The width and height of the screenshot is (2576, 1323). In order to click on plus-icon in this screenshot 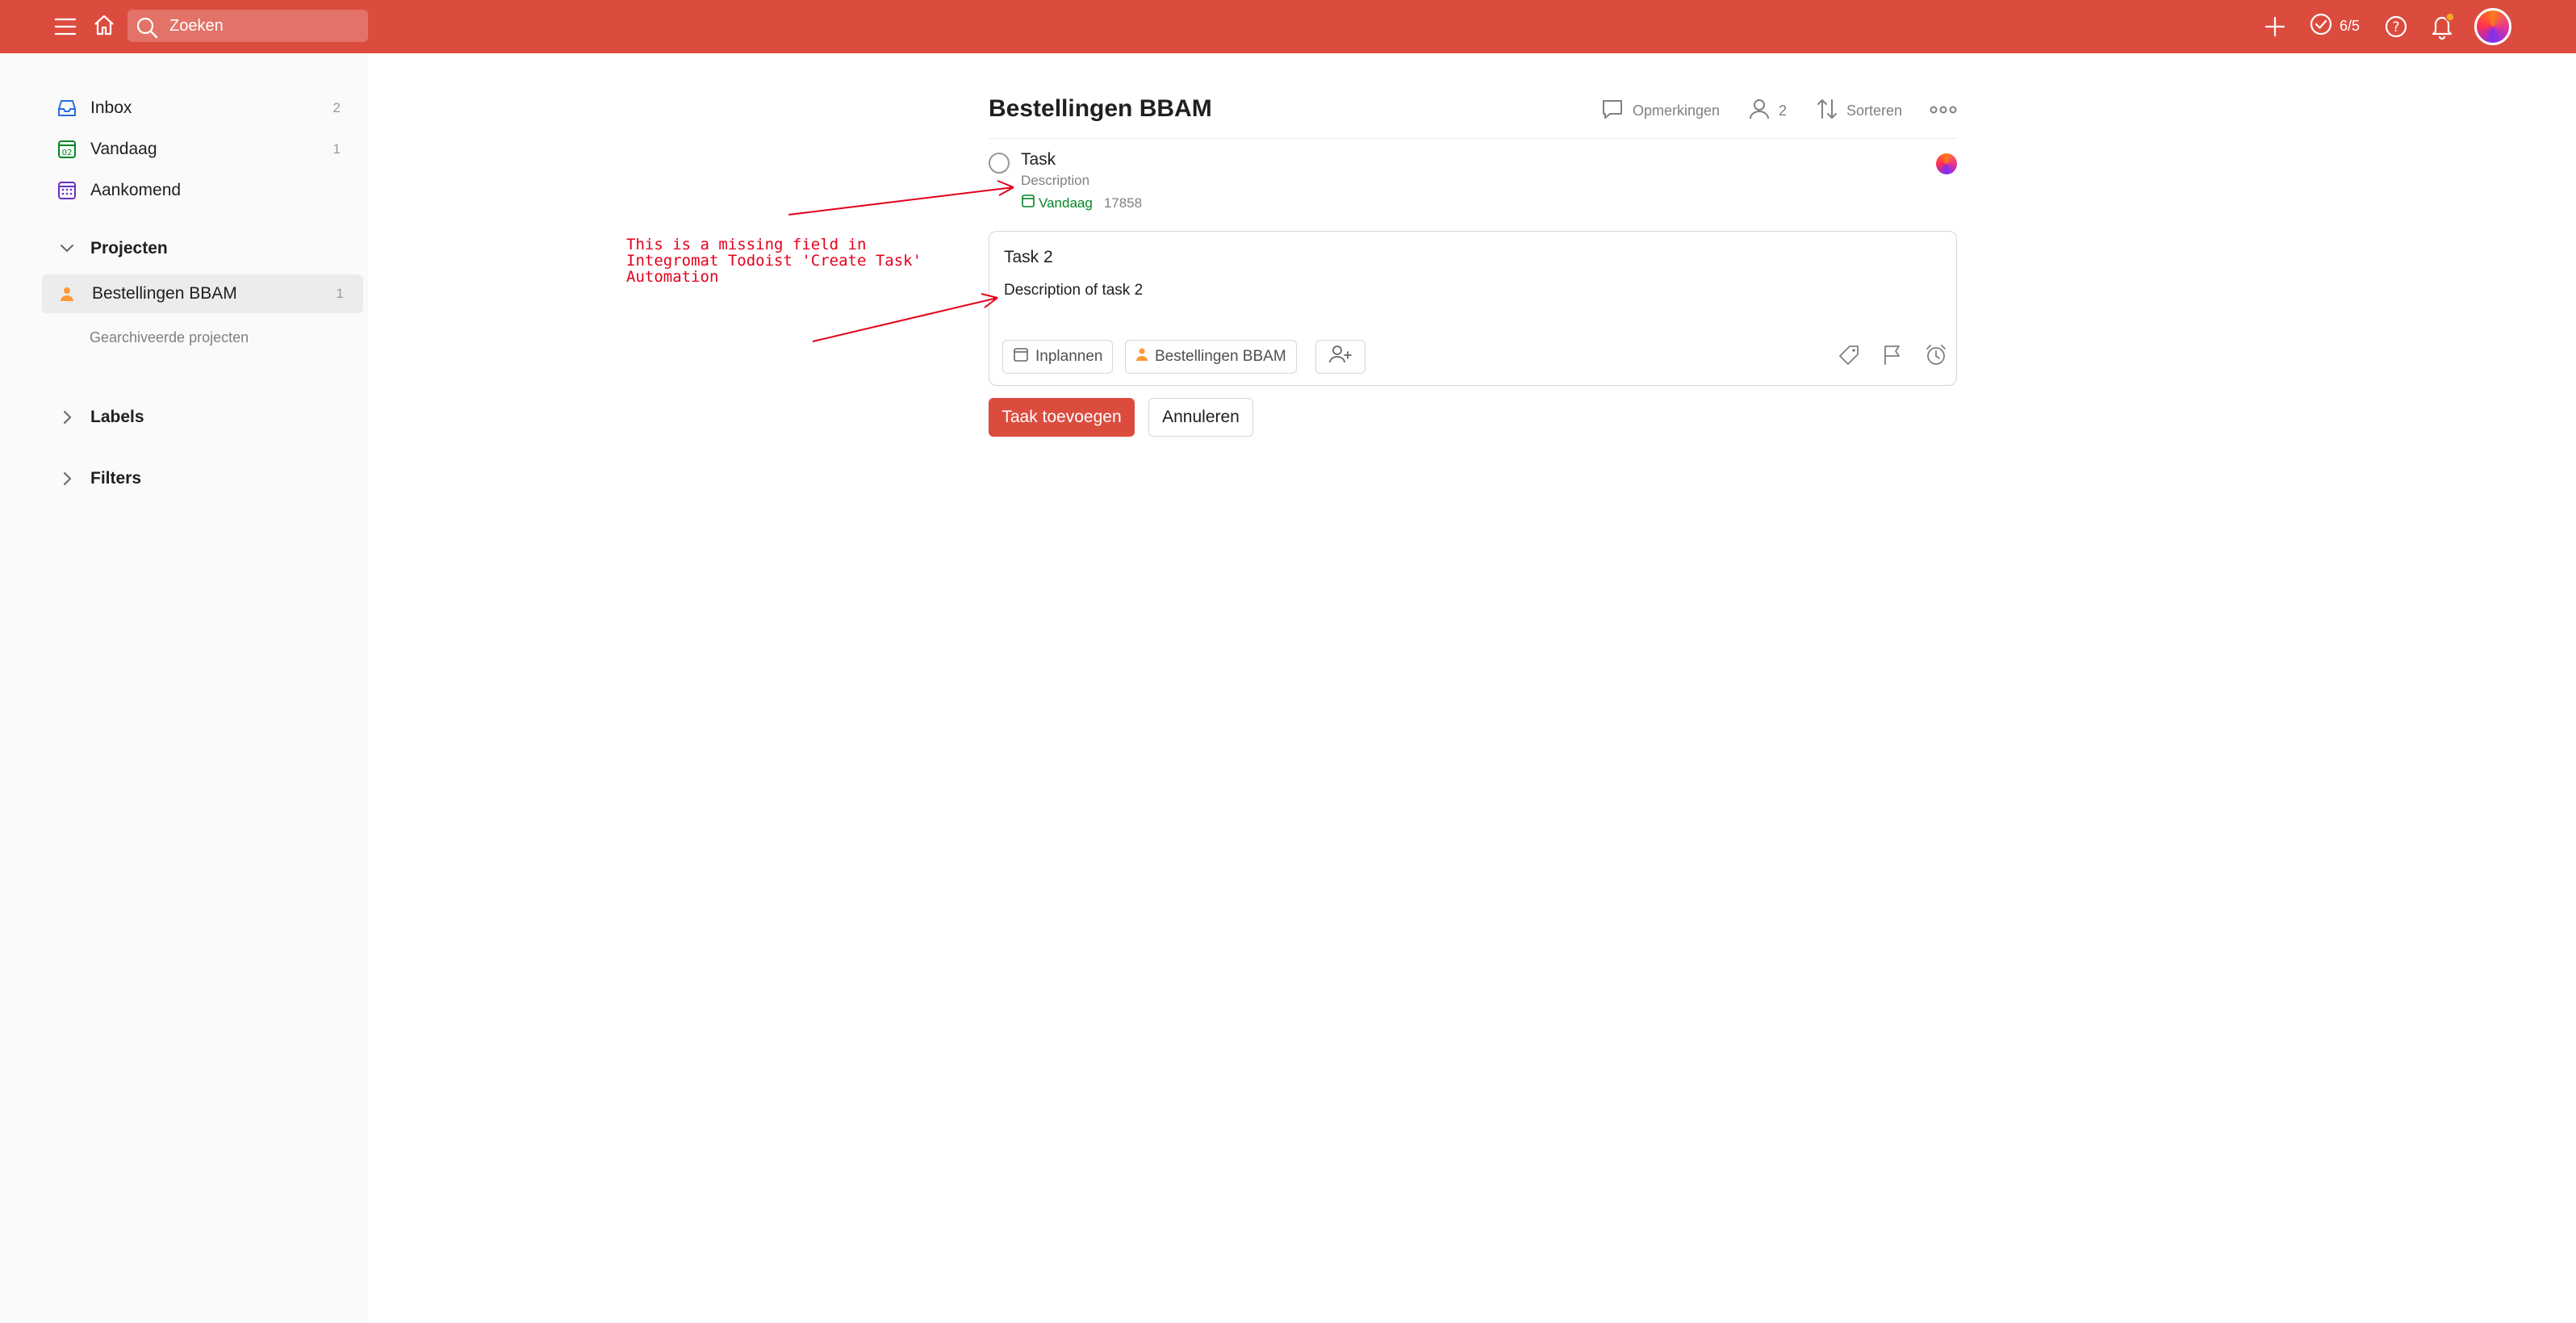, I will do `click(2275, 26)`.